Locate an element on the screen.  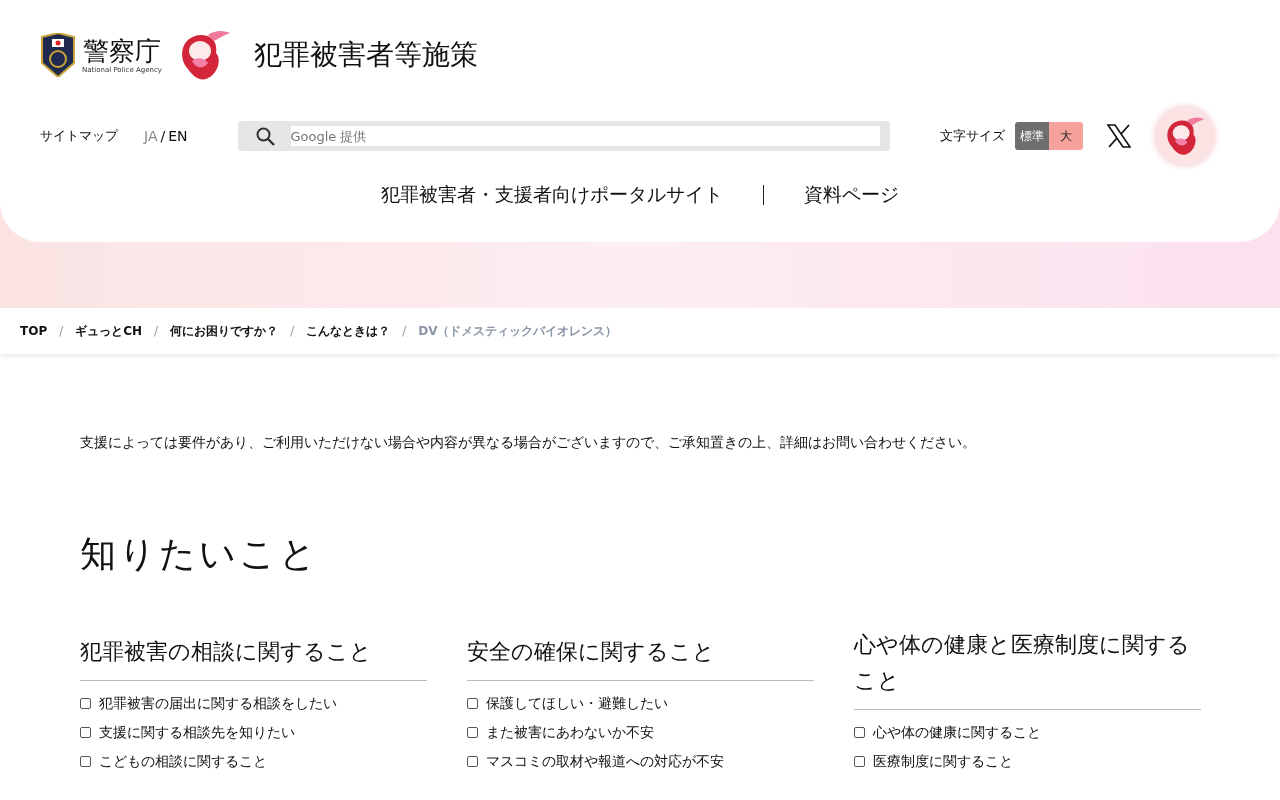
topic-link: 犯罪被害の届出に関する相談をしたい is located at coordinates (253, 703).